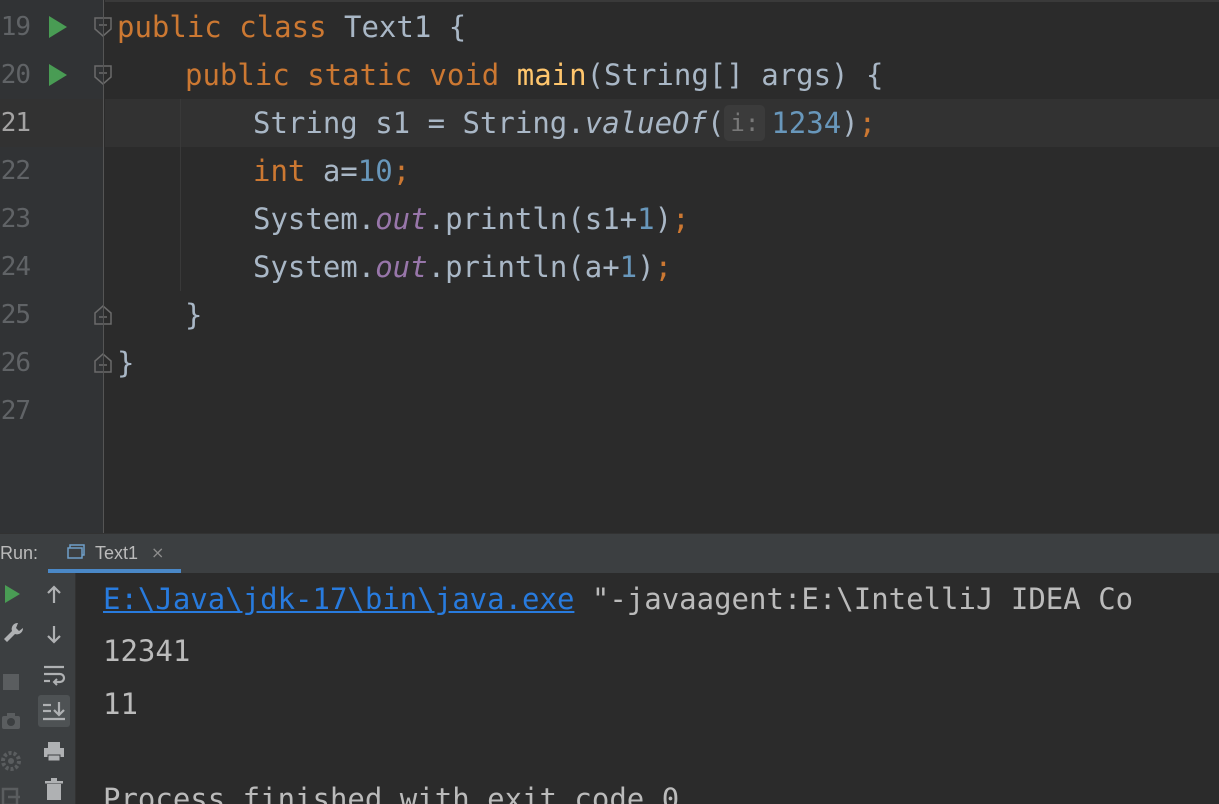 This screenshot has height=804, width=1219. I want to click on console-output-line: 11, so click(120, 704).